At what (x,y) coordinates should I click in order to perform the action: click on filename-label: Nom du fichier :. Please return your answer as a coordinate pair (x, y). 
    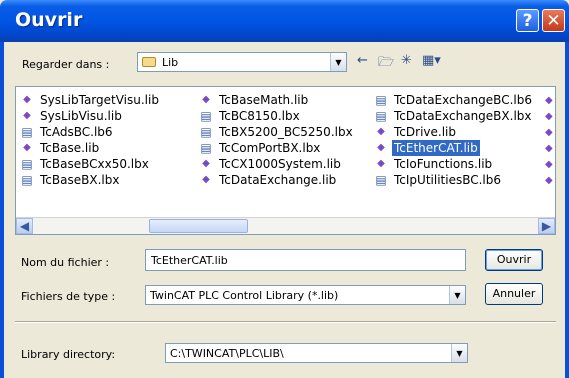
    Looking at the image, I should click on (65, 262).